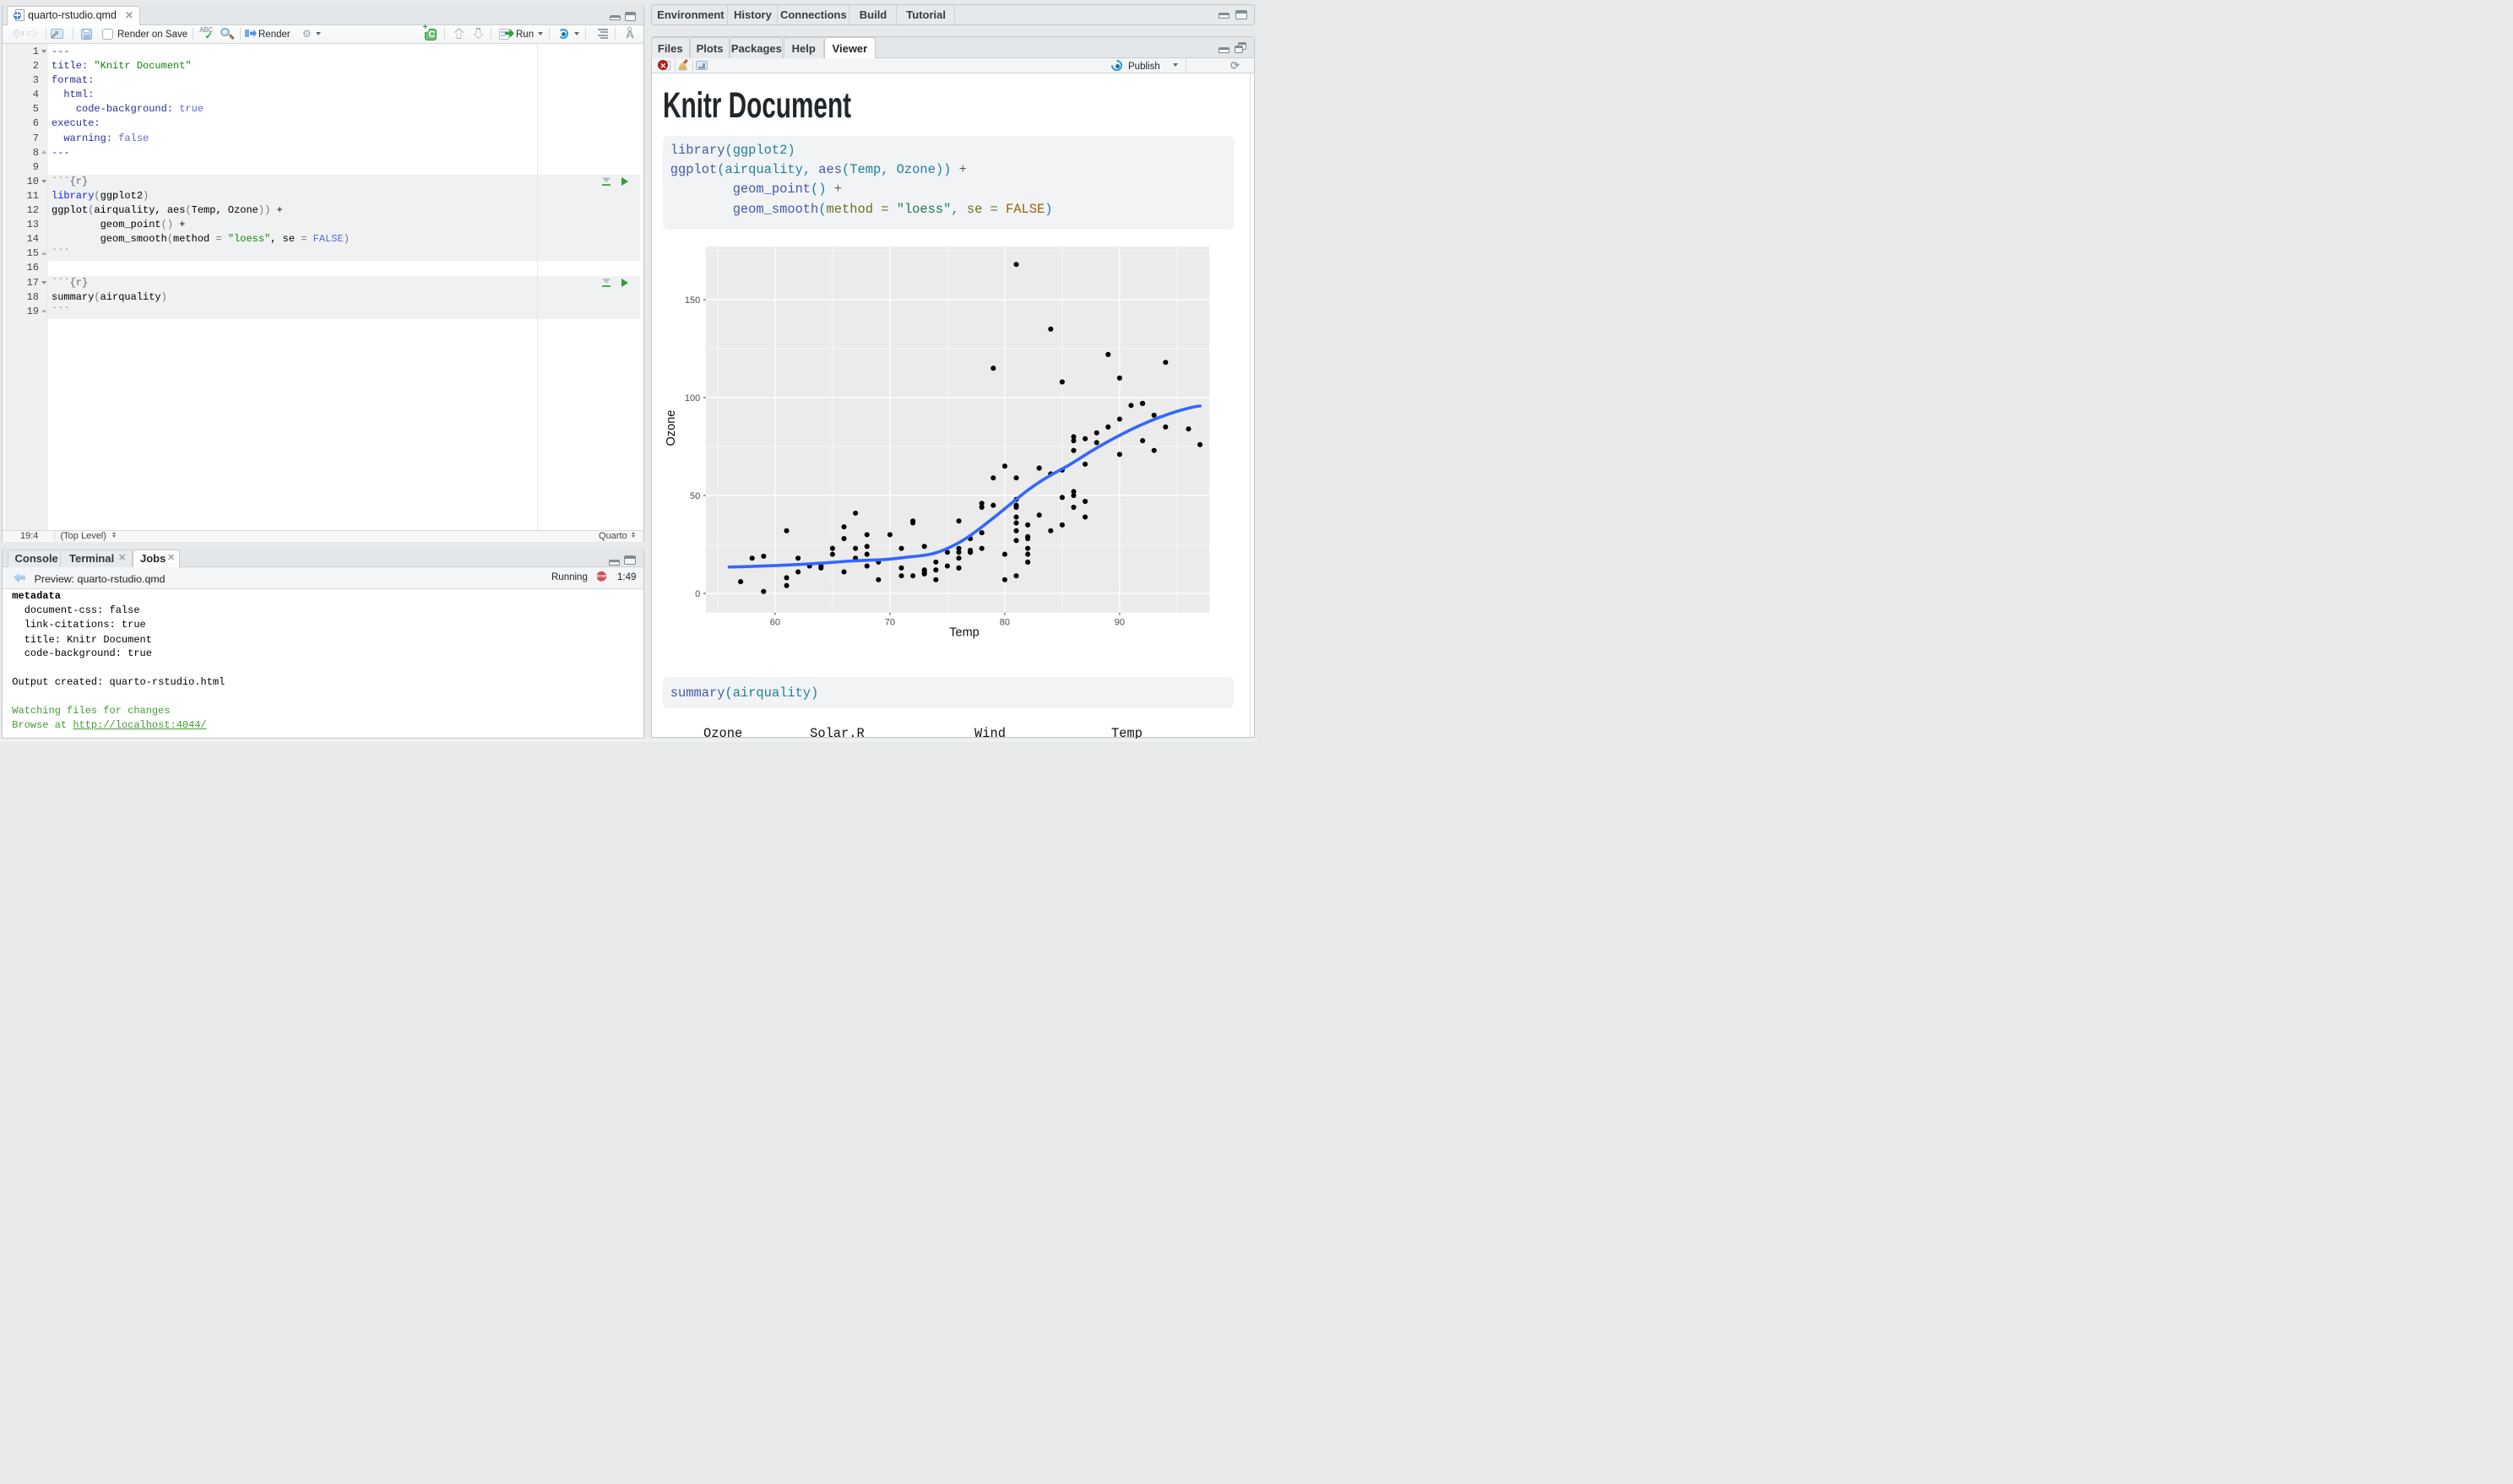 Image resolution: width=2513 pixels, height=1484 pixels. I want to click on svg-text: Ozone, so click(671, 428).